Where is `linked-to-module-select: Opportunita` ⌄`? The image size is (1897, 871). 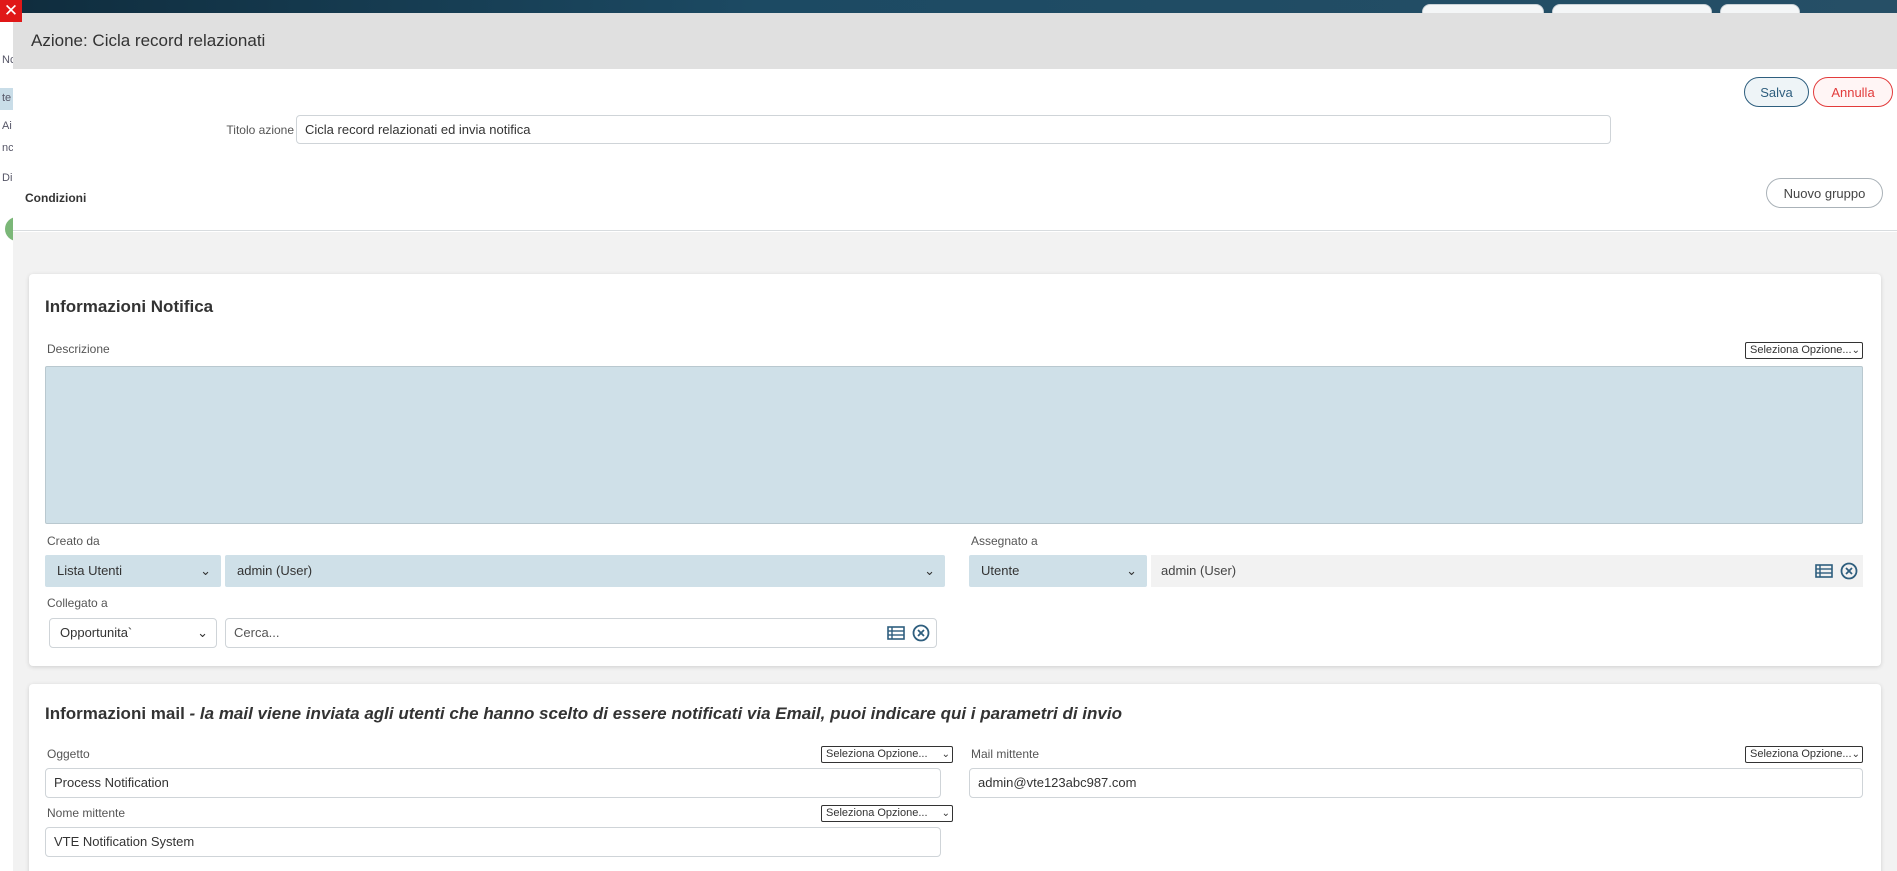 linked-to-module-select: Opportunita` ⌄ is located at coordinates (133, 633).